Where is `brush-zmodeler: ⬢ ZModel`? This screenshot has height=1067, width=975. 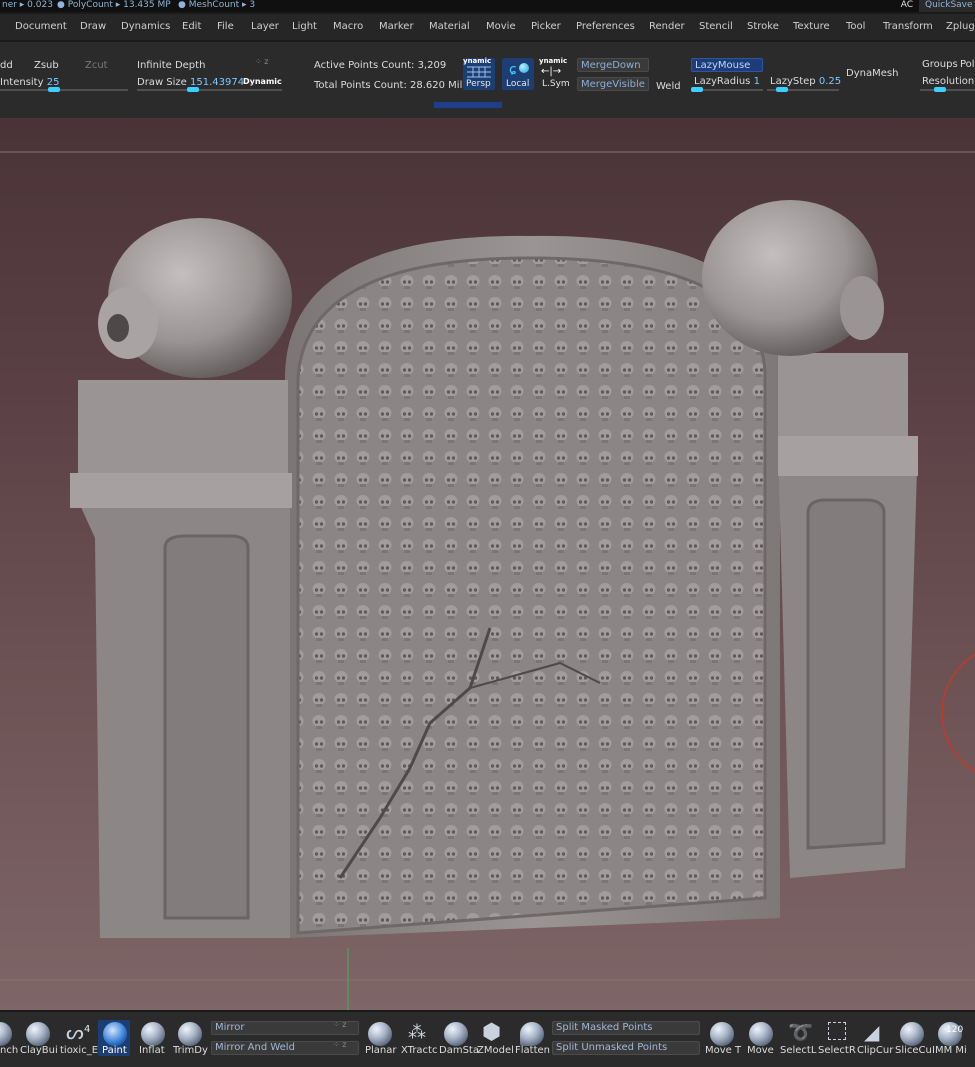
brush-zmodeler: ⬢ ZModel is located at coordinates (495, 1039).